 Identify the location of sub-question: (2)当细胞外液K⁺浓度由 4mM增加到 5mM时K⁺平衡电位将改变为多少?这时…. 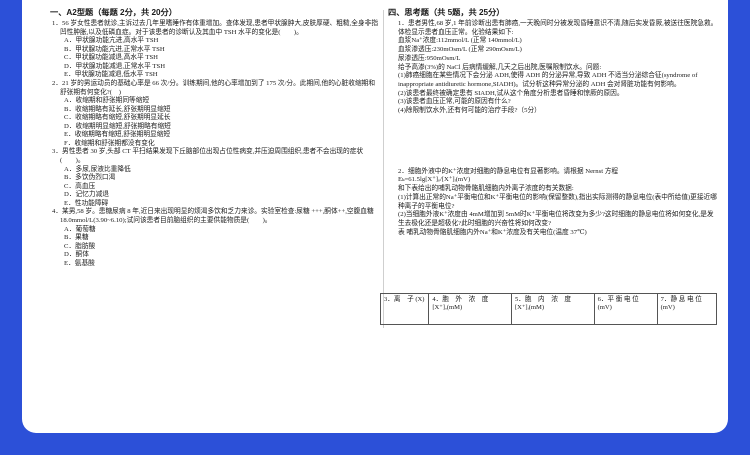
(556, 219).